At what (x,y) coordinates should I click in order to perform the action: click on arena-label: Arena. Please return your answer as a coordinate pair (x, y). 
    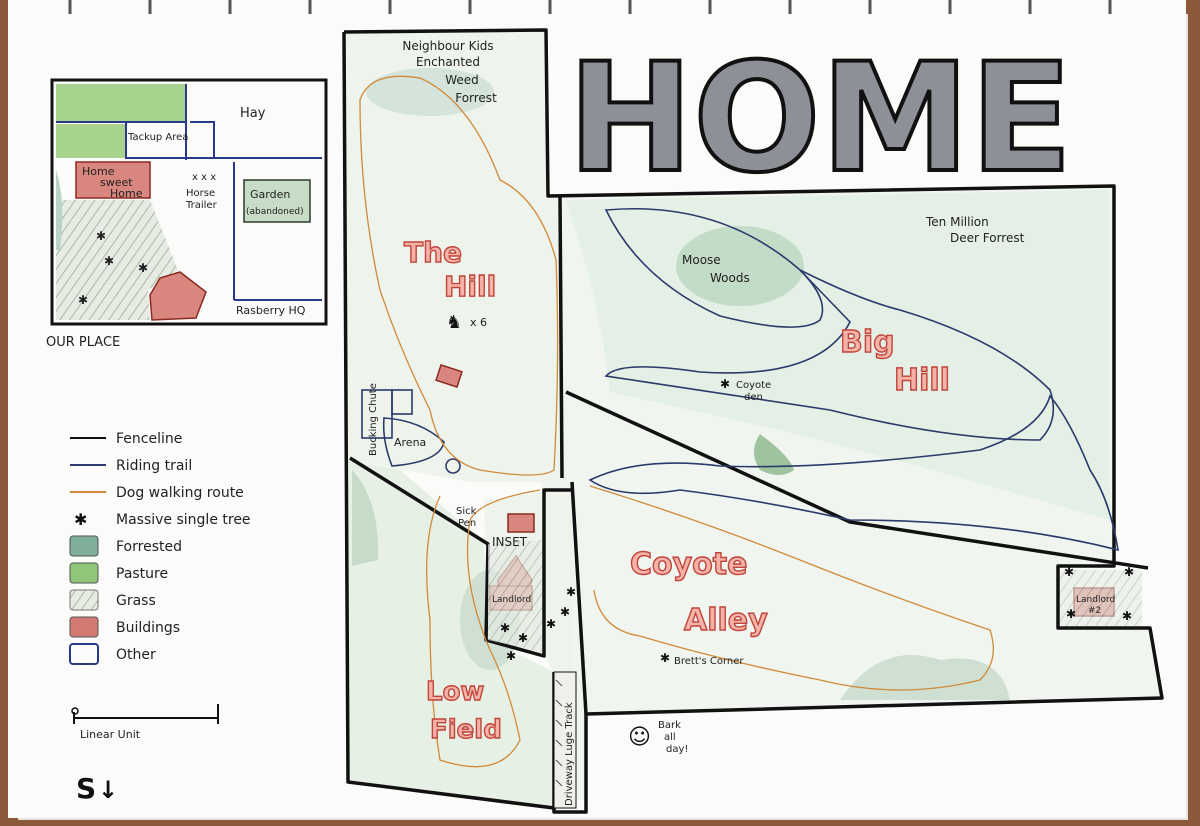
    Looking at the image, I should click on (410, 442).